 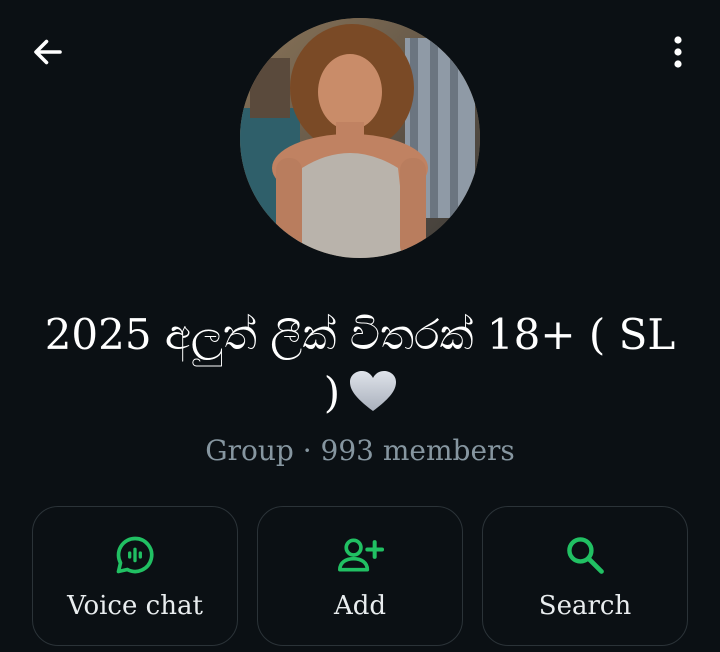 What do you see at coordinates (361, 555) in the screenshot?
I see `add-person-icon` at bounding box center [361, 555].